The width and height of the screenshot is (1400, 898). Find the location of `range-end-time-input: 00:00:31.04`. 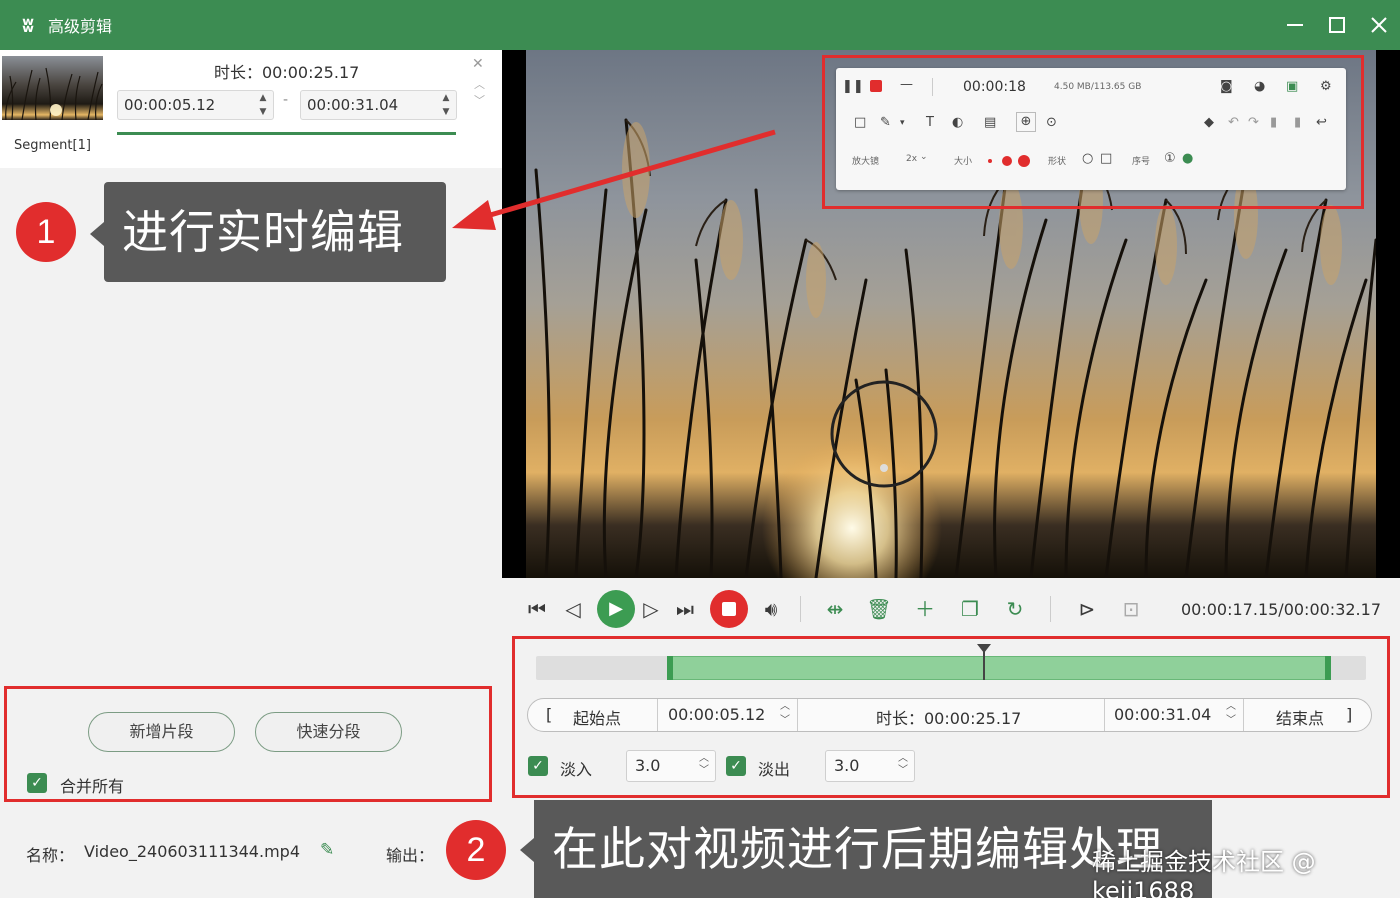

range-end-time-input: 00:00:31.04 is located at coordinates (1162, 714).